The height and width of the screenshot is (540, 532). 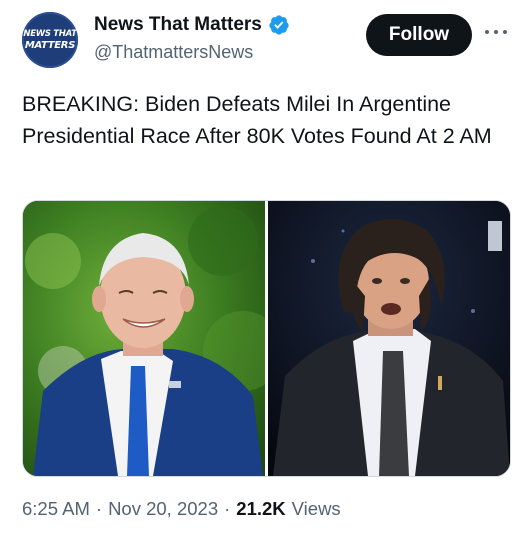 What do you see at coordinates (316, 508) in the screenshot?
I see `views-label: Views` at bounding box center [316, 508].